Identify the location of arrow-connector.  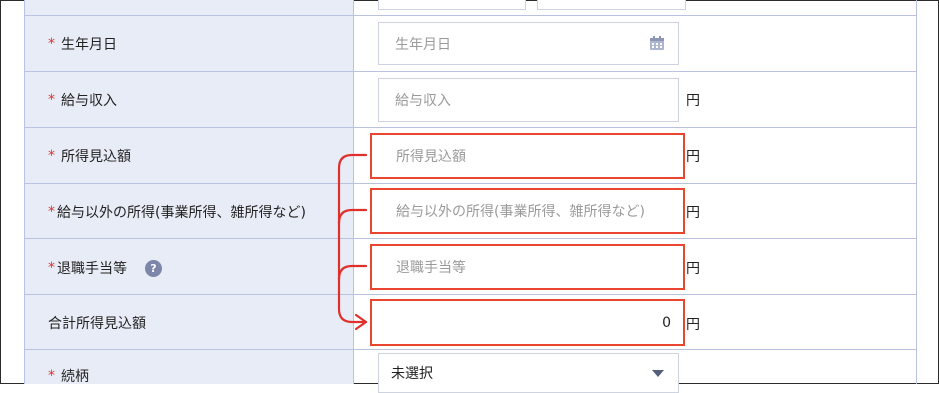
(352, 242).